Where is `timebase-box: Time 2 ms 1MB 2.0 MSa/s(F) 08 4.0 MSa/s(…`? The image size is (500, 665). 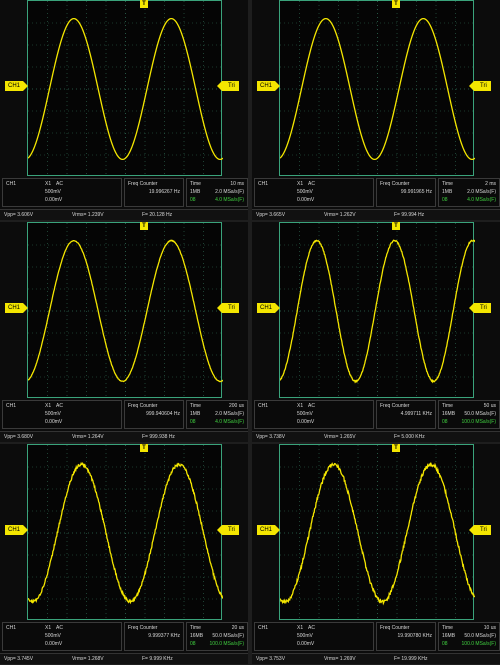
timebase-box: Time 2 ms 1MB 2.0 MSa/s(F) 08 4.0 MSa/s(… is located at coordinates (469, 192).